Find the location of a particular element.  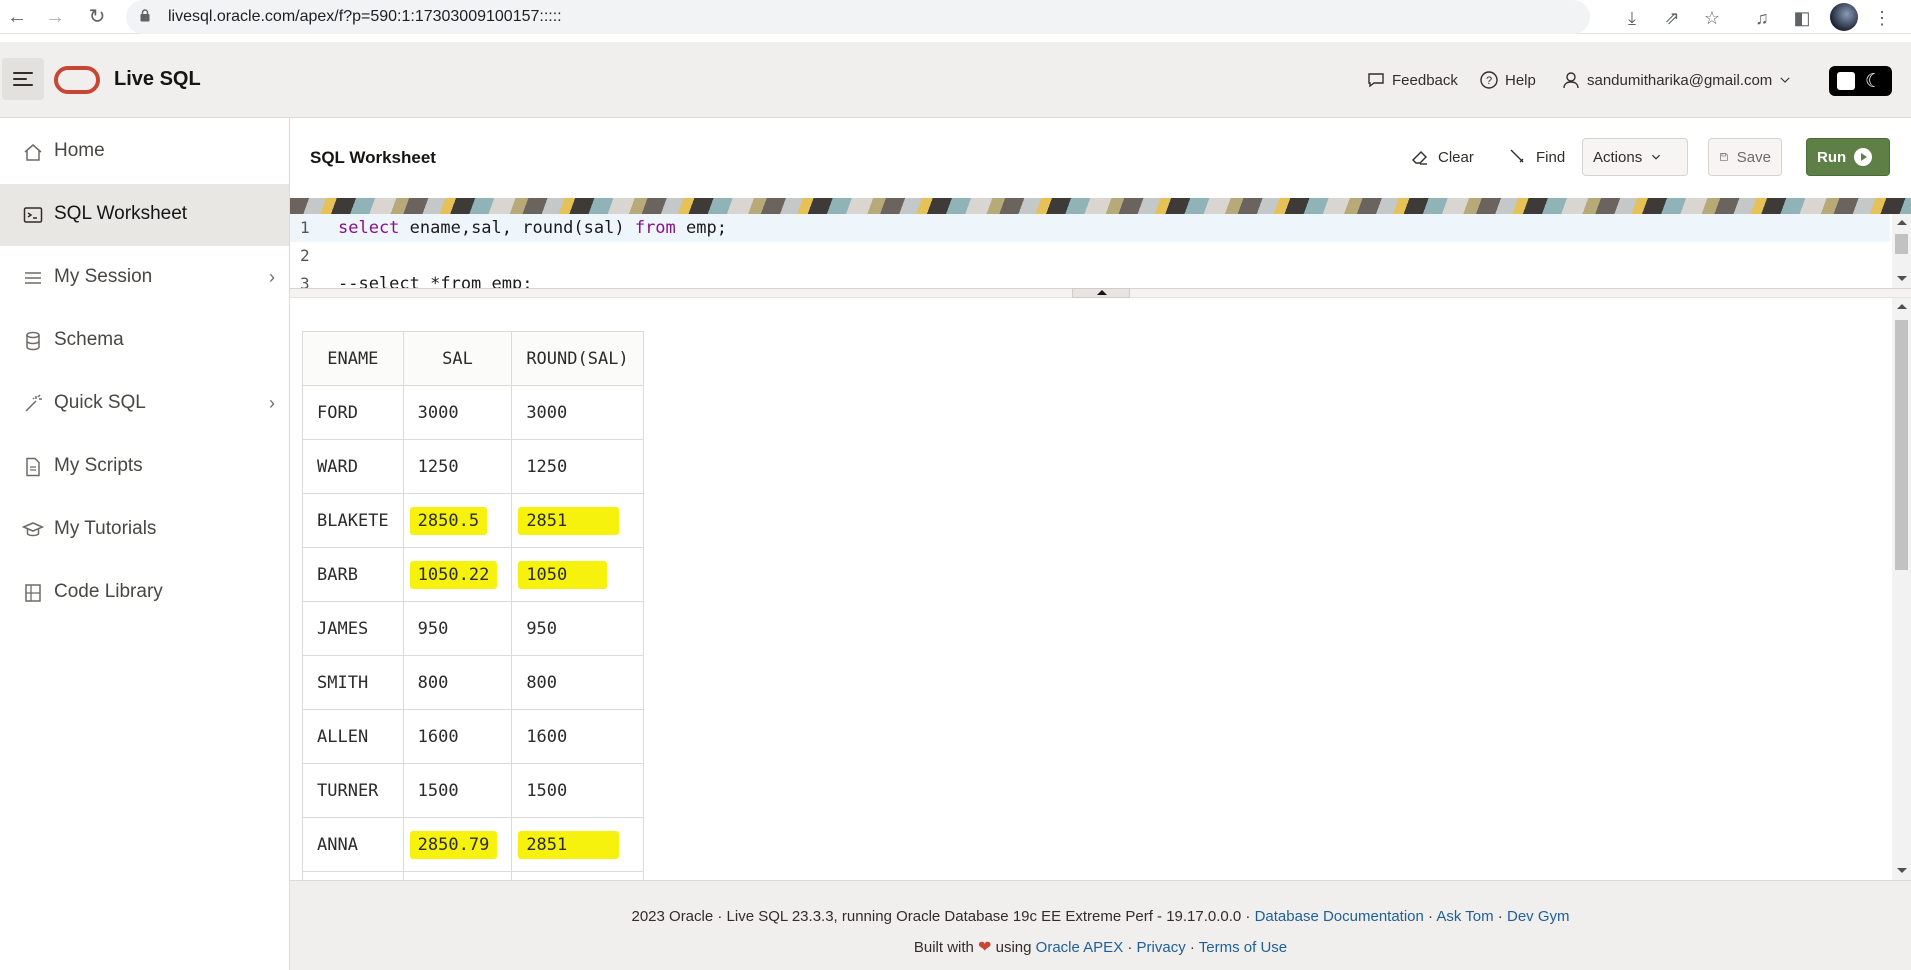

home-icon is located at coordinates (33, 152).